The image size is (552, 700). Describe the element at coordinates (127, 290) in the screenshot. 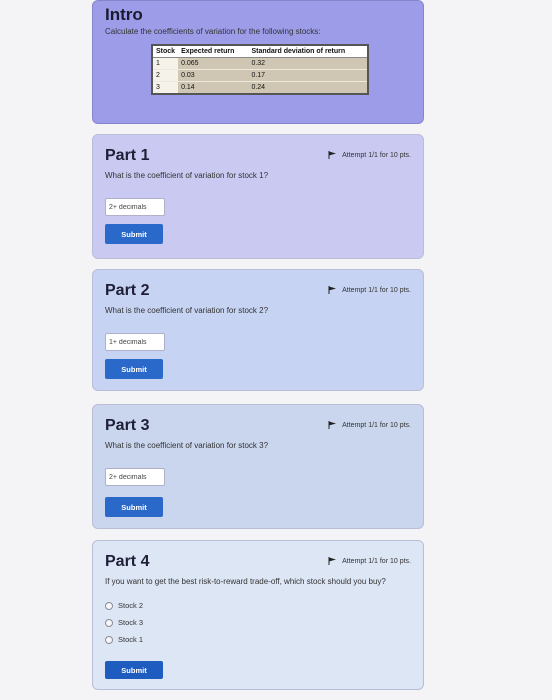

I see `part-title: Part 2` at that location.